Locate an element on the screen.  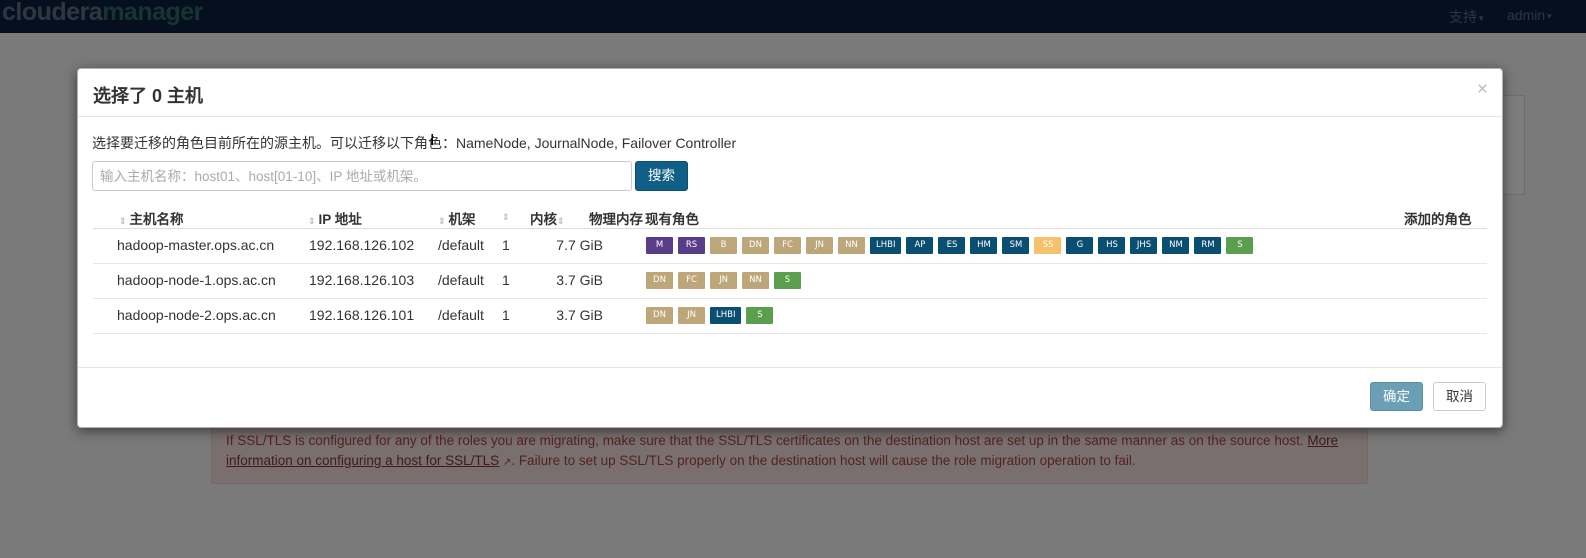
dialog-footer: 确定 取消 is located at coordinates (790, 397).